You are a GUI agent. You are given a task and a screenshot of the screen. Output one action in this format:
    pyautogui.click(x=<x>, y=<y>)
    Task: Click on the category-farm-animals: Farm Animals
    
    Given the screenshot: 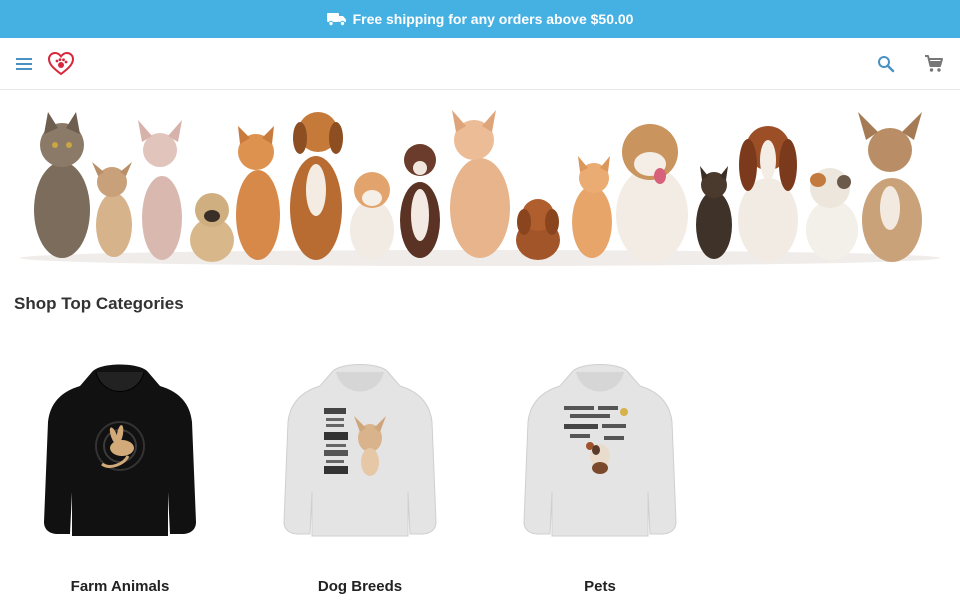 What is the action you would take?
    pyautogui.click(x=120, y=476)
    